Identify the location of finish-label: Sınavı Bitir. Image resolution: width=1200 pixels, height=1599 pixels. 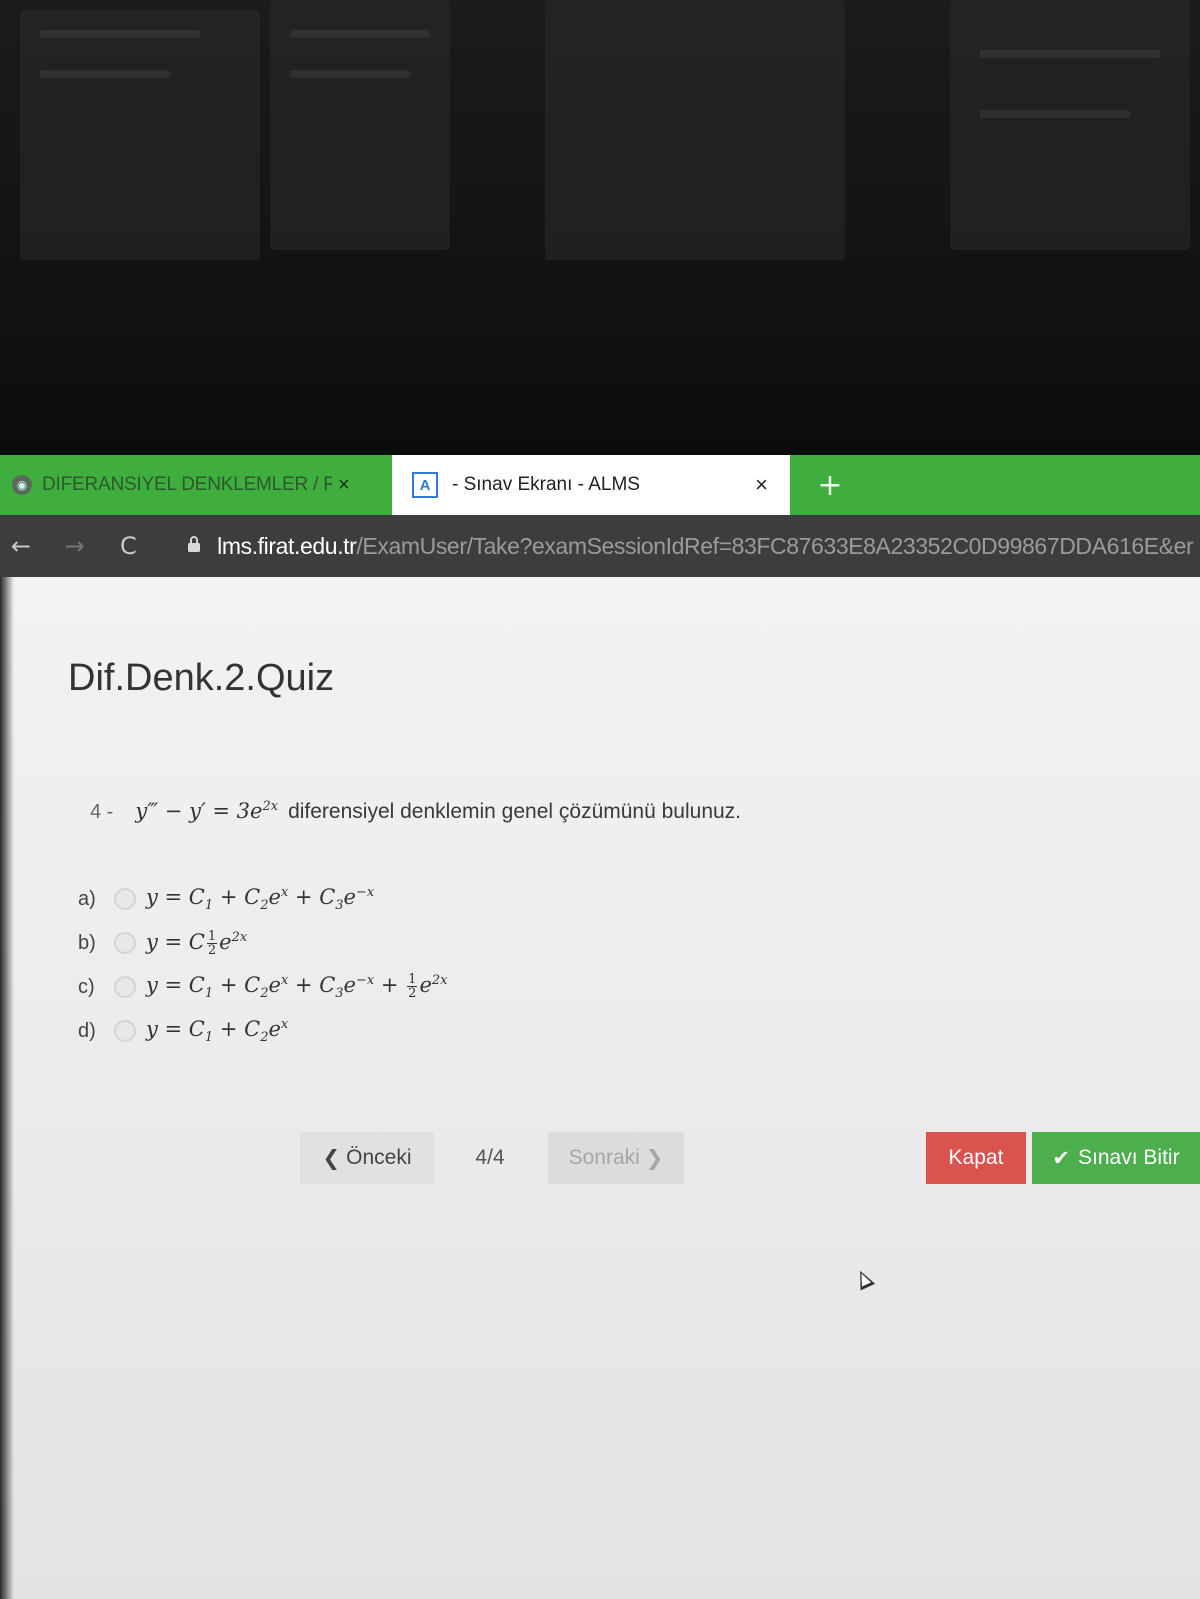
(1129, 1157).